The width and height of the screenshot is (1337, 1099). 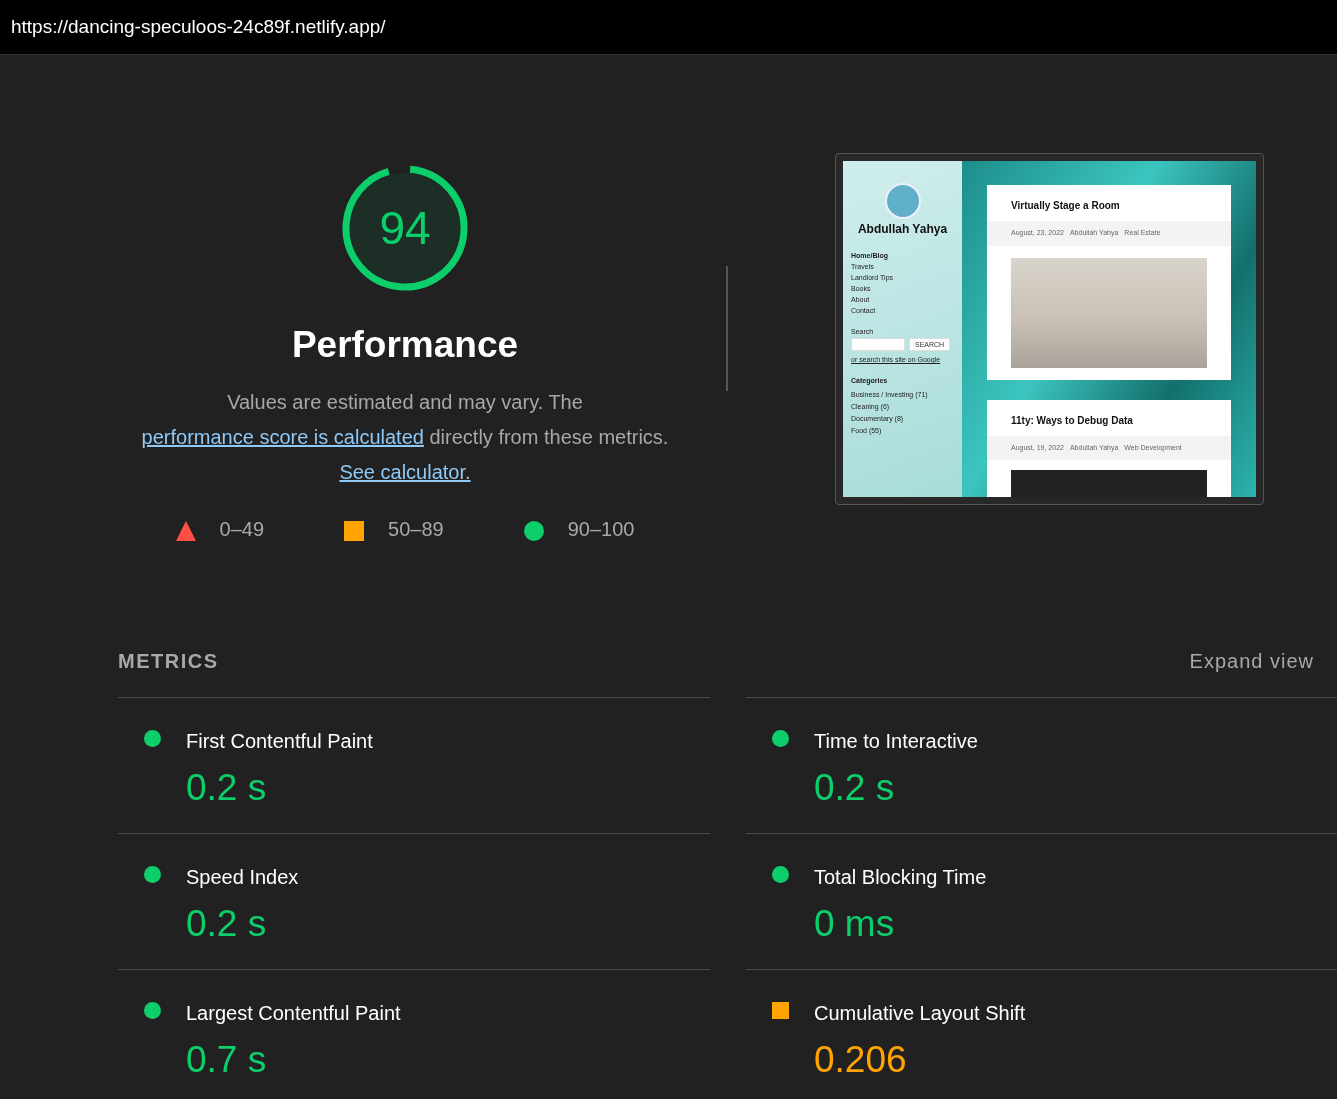 I want to click on description-text: directly from these metrics., so click(x=549, y=436).